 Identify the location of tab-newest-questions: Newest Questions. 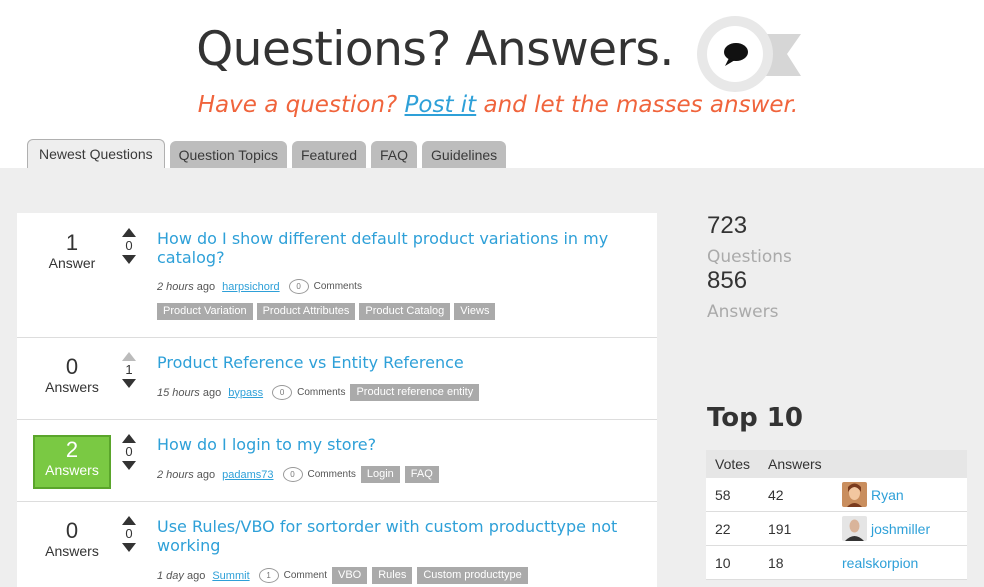
(96, 154).